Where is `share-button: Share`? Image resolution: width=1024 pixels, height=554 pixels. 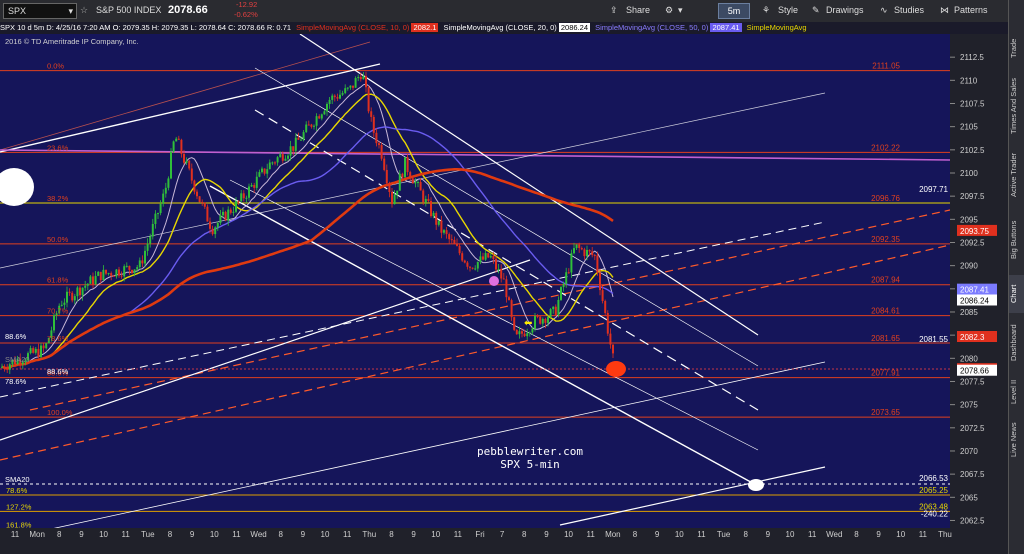
share-button: Share is located at coordinates (638, 10).